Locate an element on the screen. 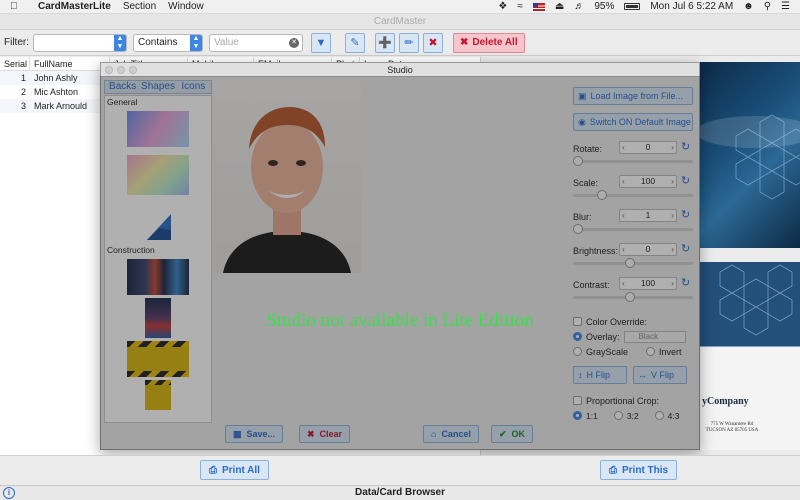 The width and height of the screenshot is (800, 500). filter-button: ▼ is located at coordinates (321, 42).